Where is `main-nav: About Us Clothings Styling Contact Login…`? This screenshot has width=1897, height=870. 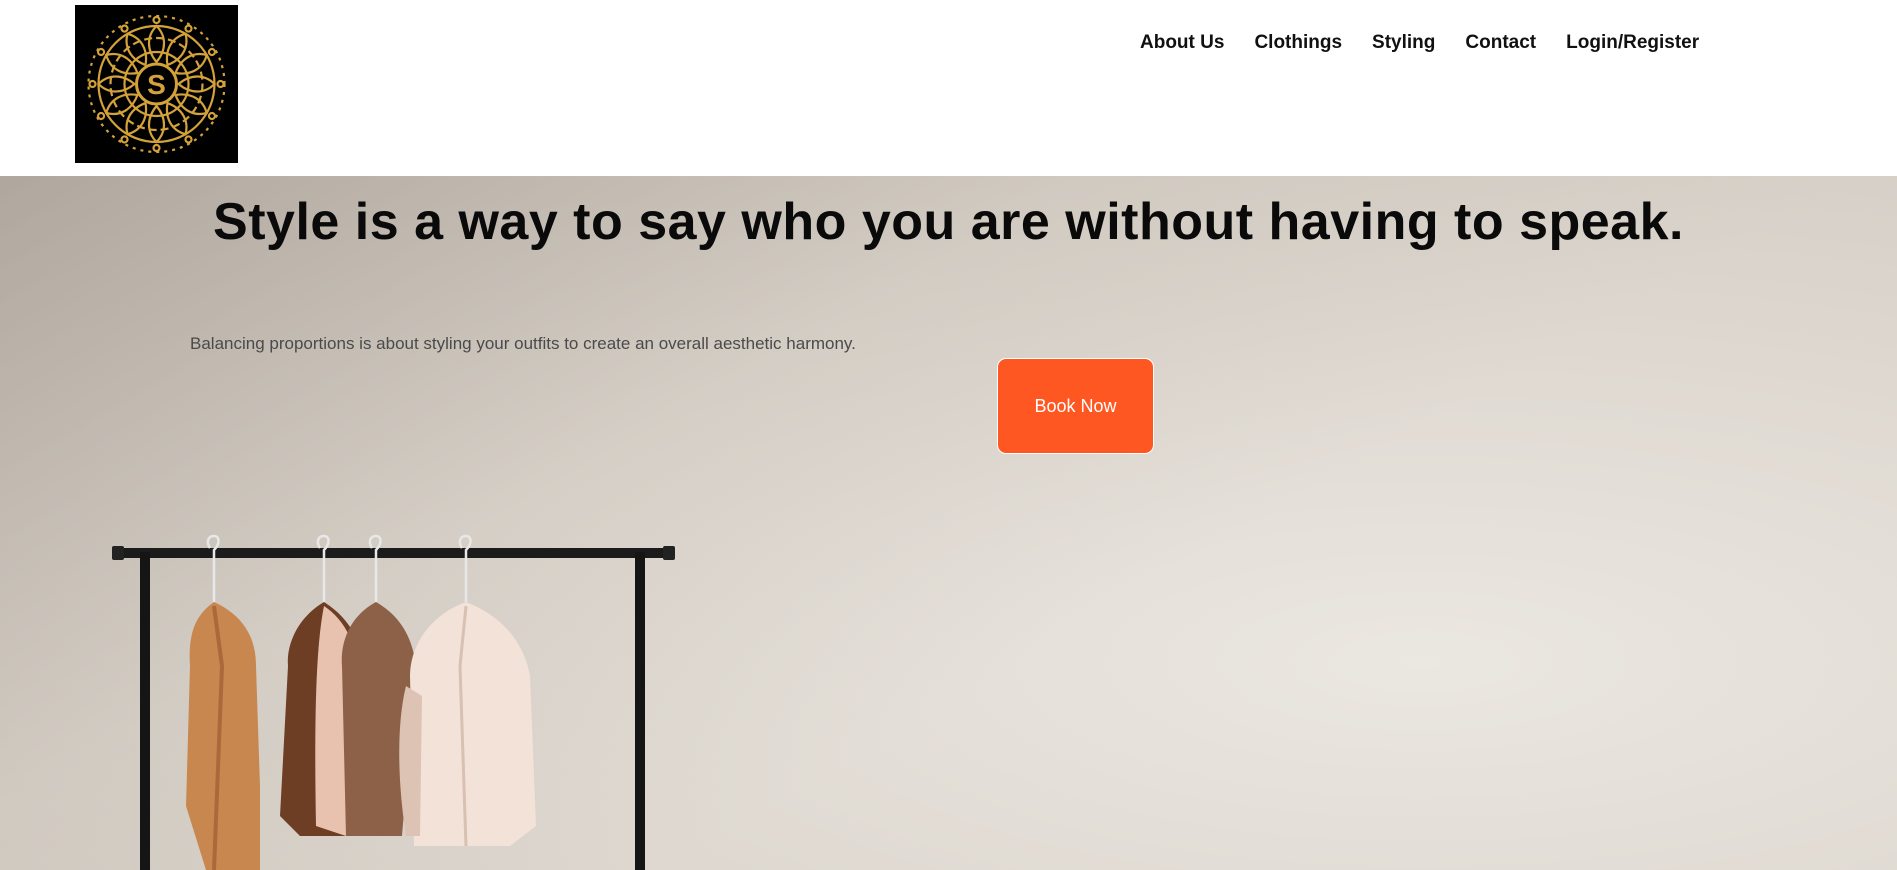 main-nav: About Us Clothings Styling Contact Login… is located at coordinates (1434, 43).